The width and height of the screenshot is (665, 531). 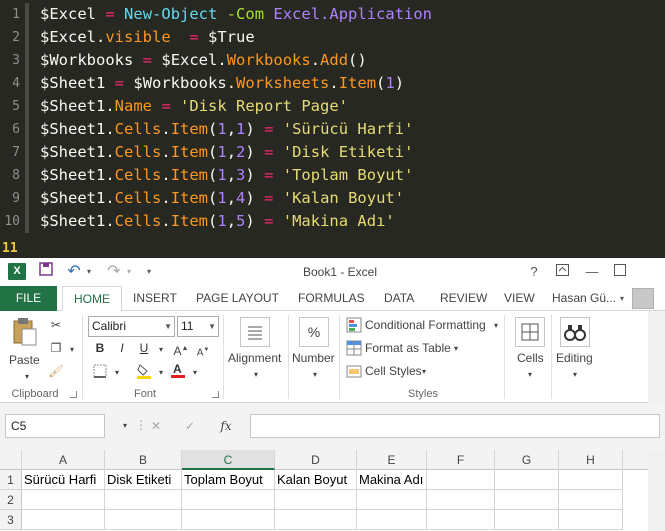 What do you see at coordinates (228, 480) in the screenshot?
I see `cell: Toplam Boyut` at bounding box center [228, 480].